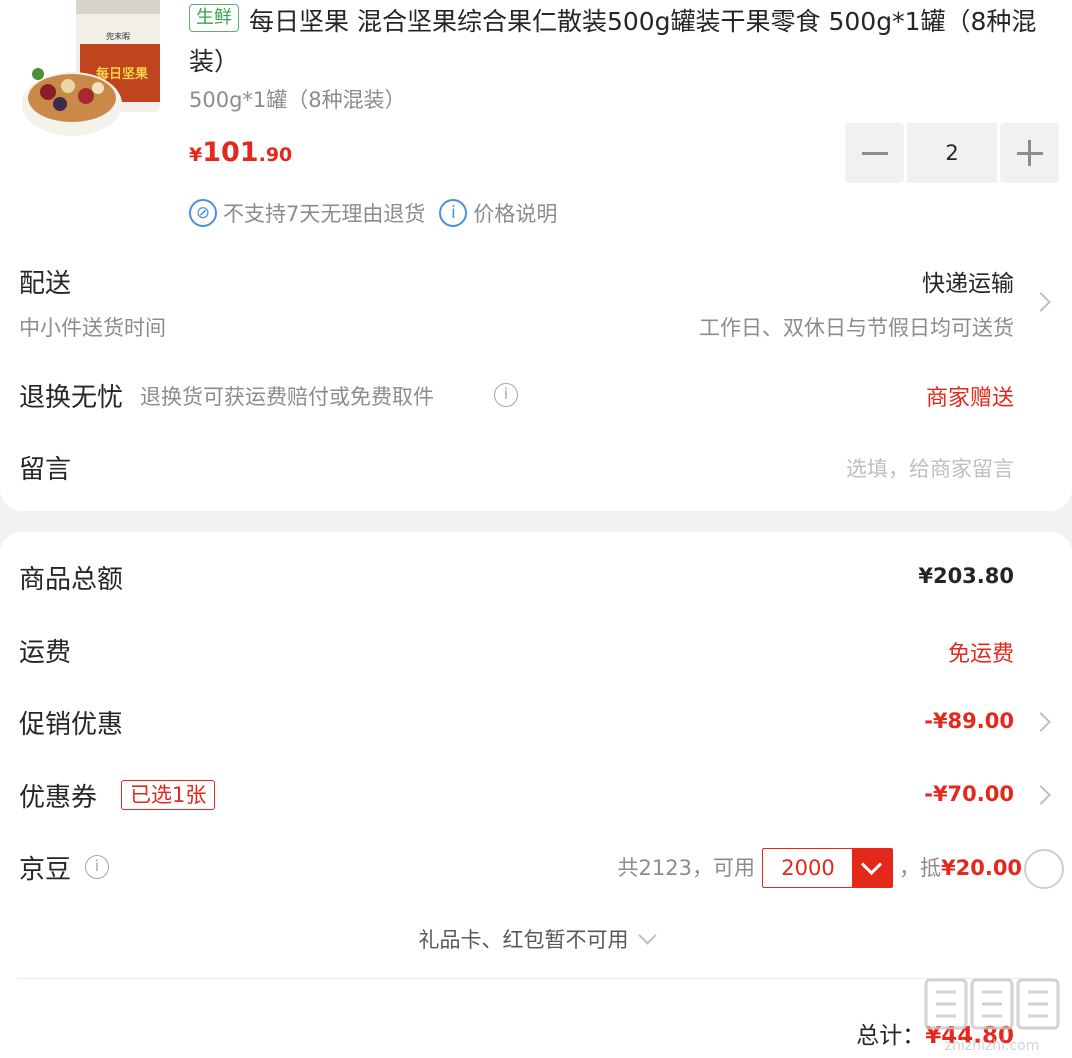 Image resolution: width=1072 pixels, height=1058 pixels. Describe the element at coordinates (71, 580) in the screenshot. I see `goods-total-label: 商品总额` at that location.